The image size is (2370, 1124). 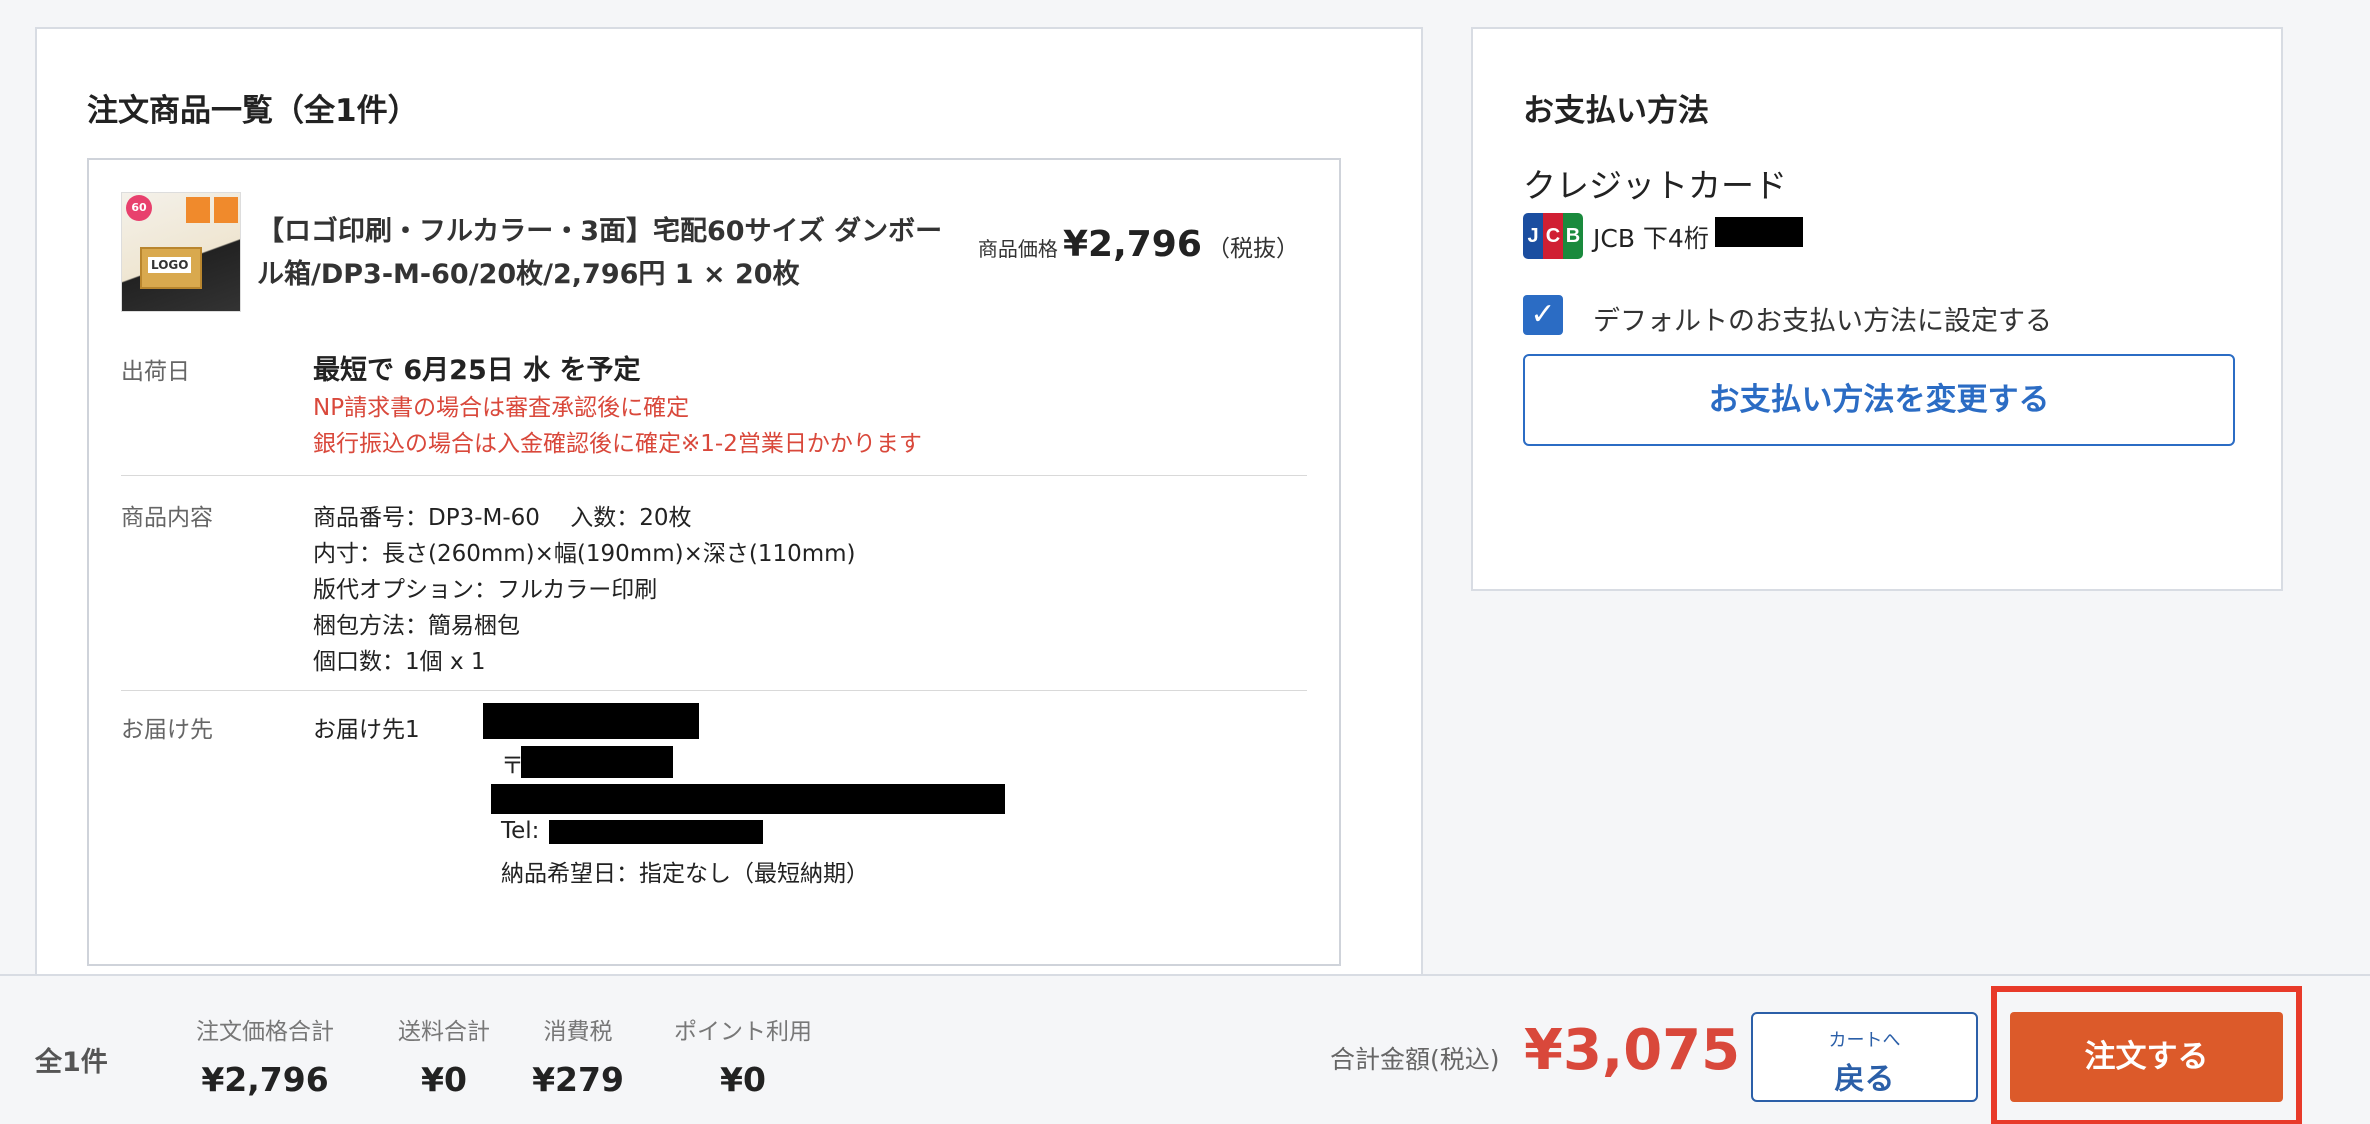 I want to click on redacted-postal-code, so click(x=597, y=762).